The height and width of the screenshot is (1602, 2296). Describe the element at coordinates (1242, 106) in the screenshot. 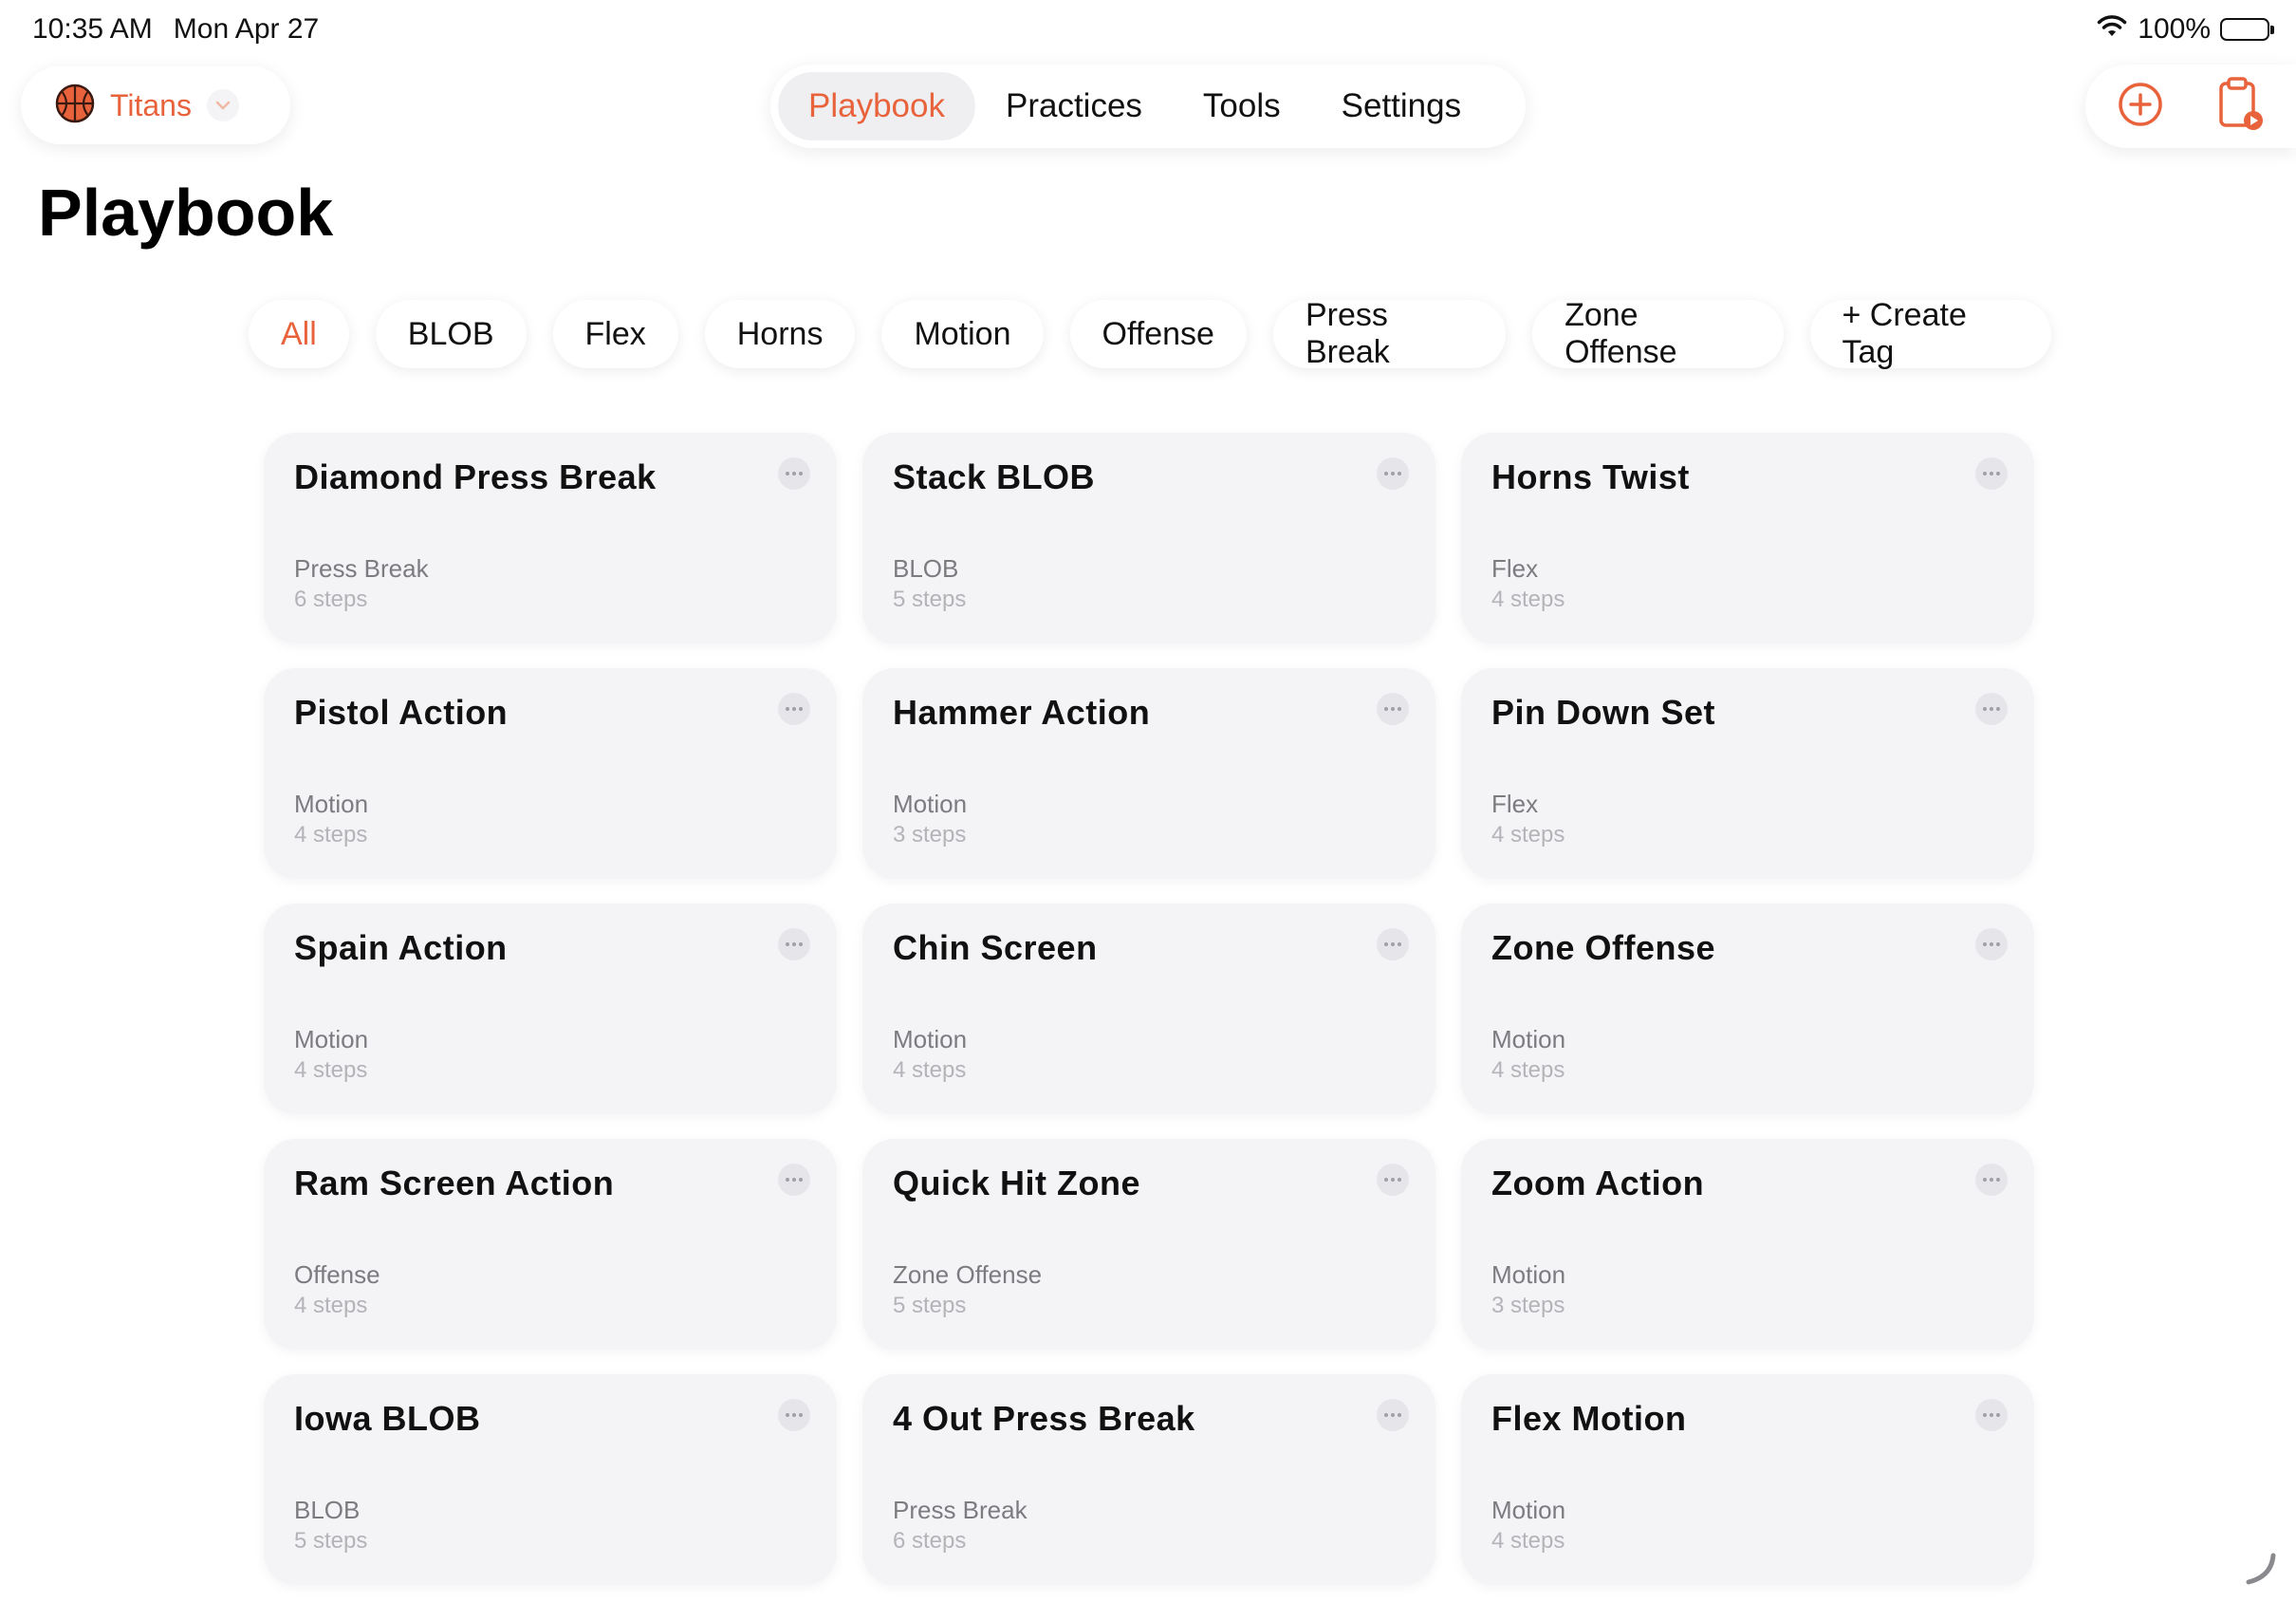

I see `tab-tools: Tools` at that location.